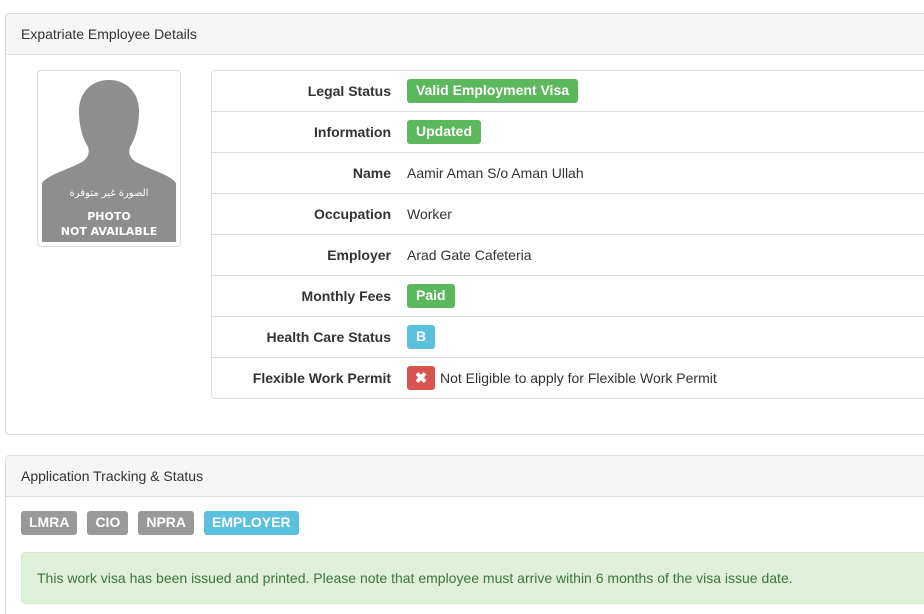 Image resolution: width=924 pixels, height=614 pixels. I want to click on tab-employer: EMPLOYER, so click(251, 523).